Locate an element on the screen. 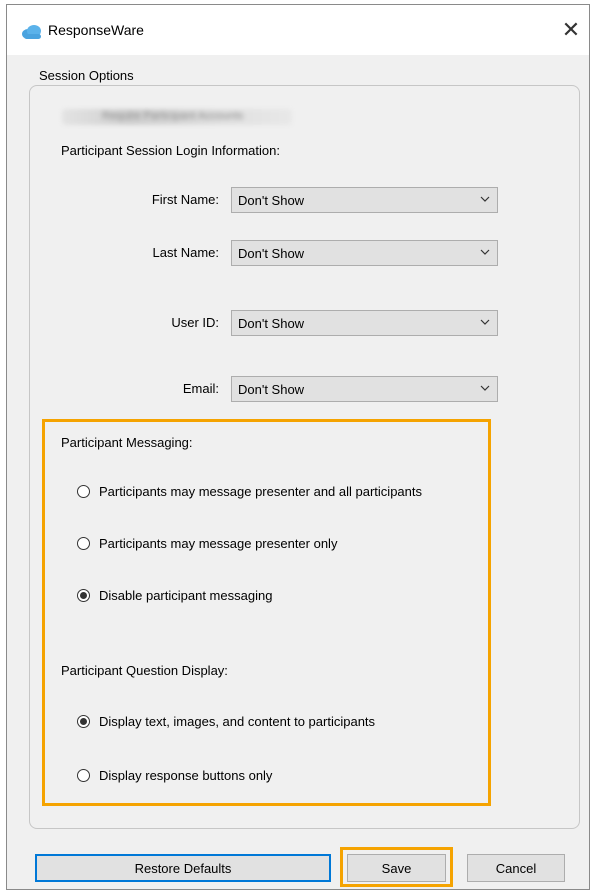 The width and height of the screenshot is (595, 896). user-id-value: Don't Show is located at coordinates (271, 323).